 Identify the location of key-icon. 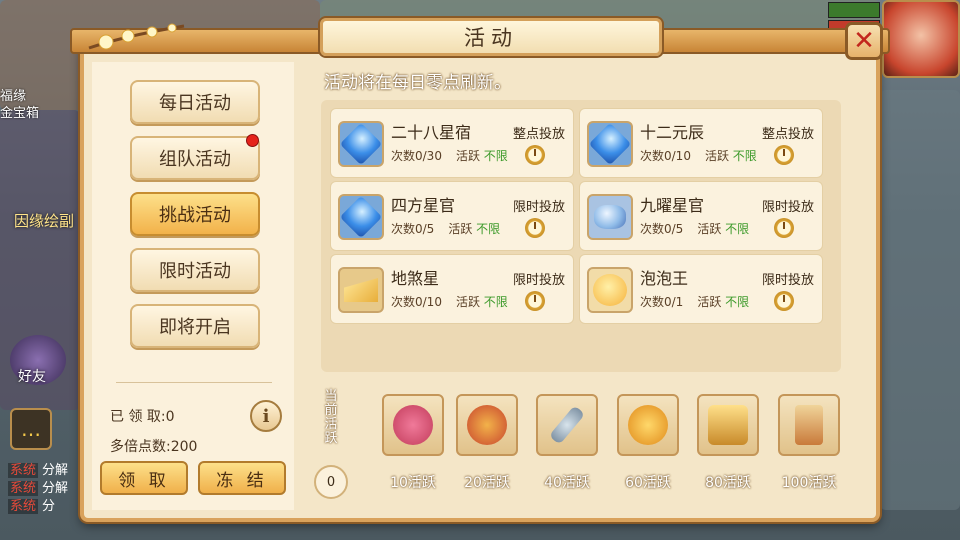
(567, 425).